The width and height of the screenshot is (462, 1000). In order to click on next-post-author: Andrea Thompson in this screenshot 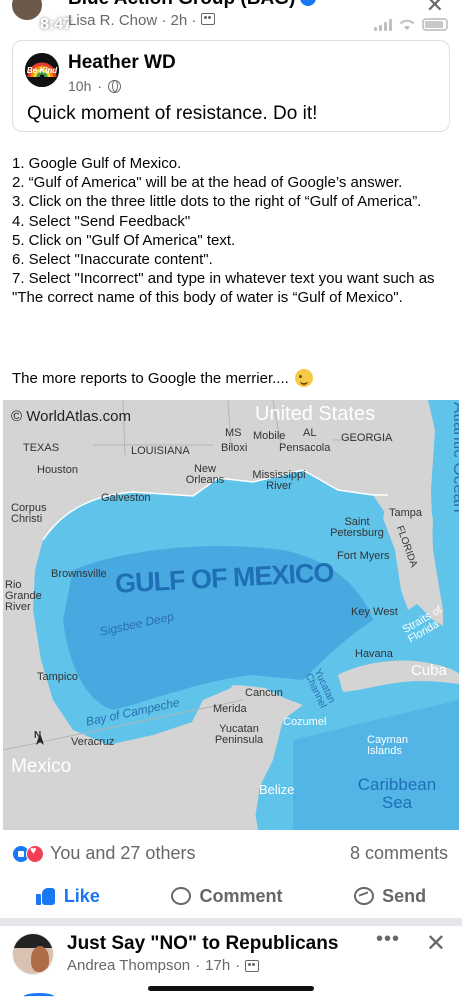, I will do `click(128, 965)`.